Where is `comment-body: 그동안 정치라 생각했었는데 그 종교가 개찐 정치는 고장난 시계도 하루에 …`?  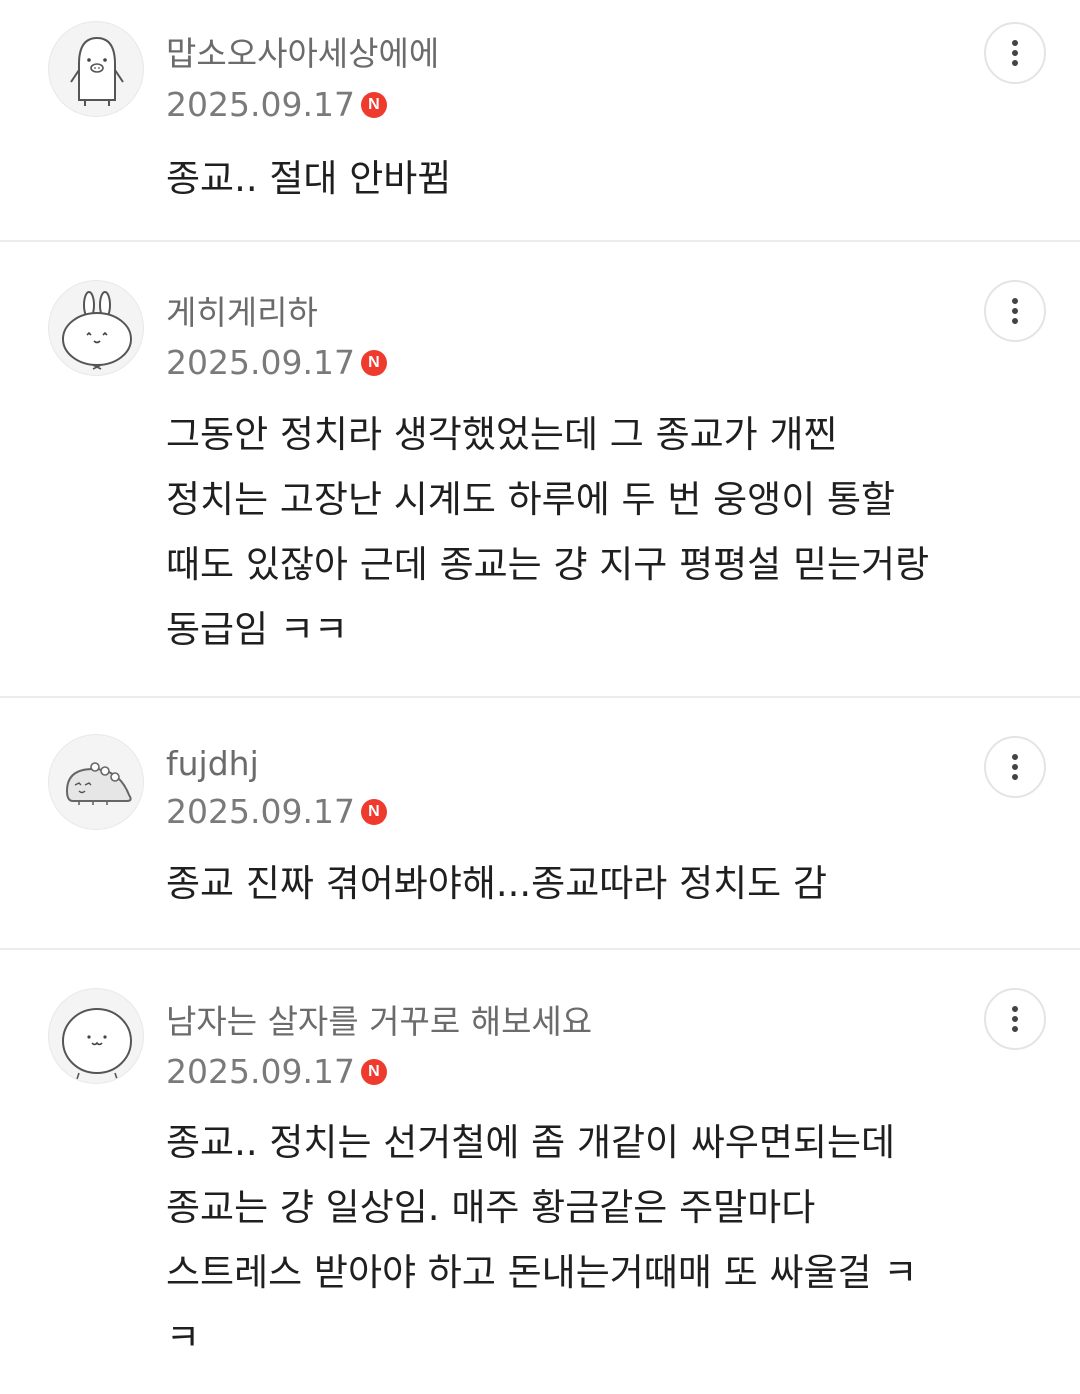 comment-body: 그동안 정치라 생각했었는데 그 종교가 개찐 정치는 고장난 시계도 하루에 … is located at coordinates (596, 532).